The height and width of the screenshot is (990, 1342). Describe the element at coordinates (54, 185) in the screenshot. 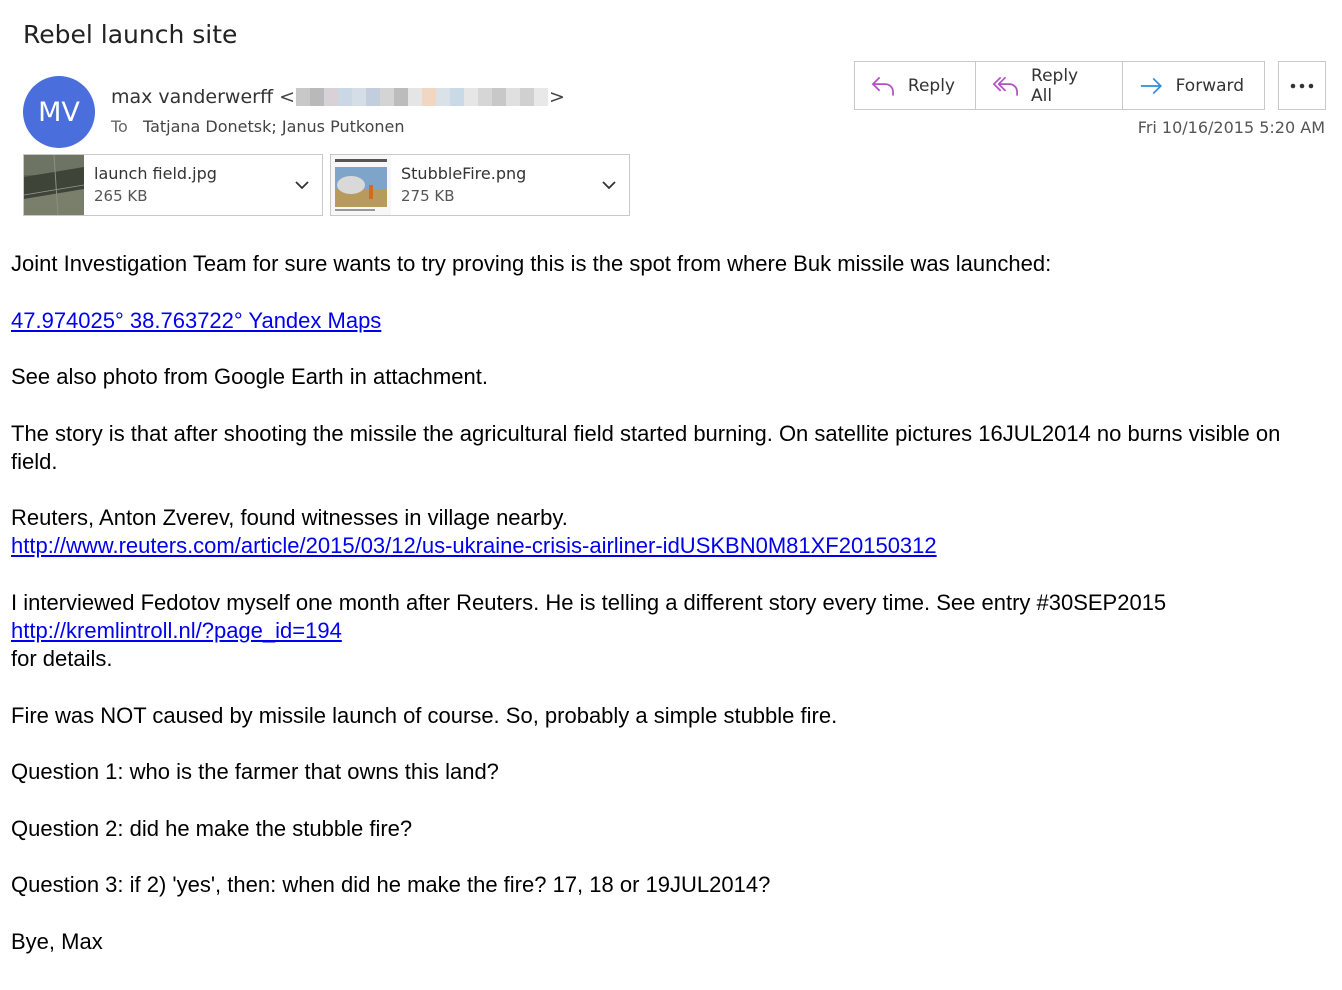

I see `satellite-image-thumbnail` at that location.